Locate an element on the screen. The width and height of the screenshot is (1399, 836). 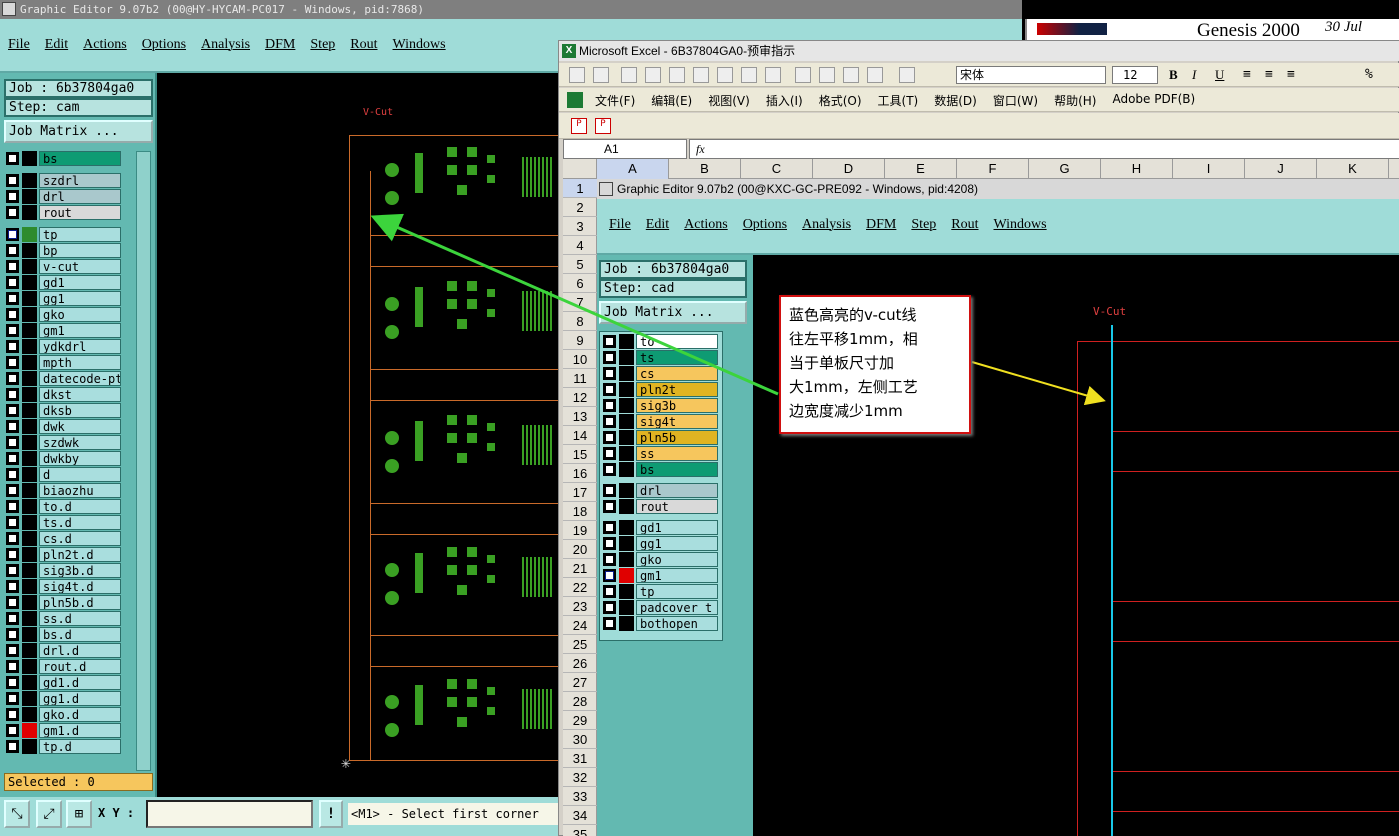
yellow-arrow is located at coordinates (1038, 383).